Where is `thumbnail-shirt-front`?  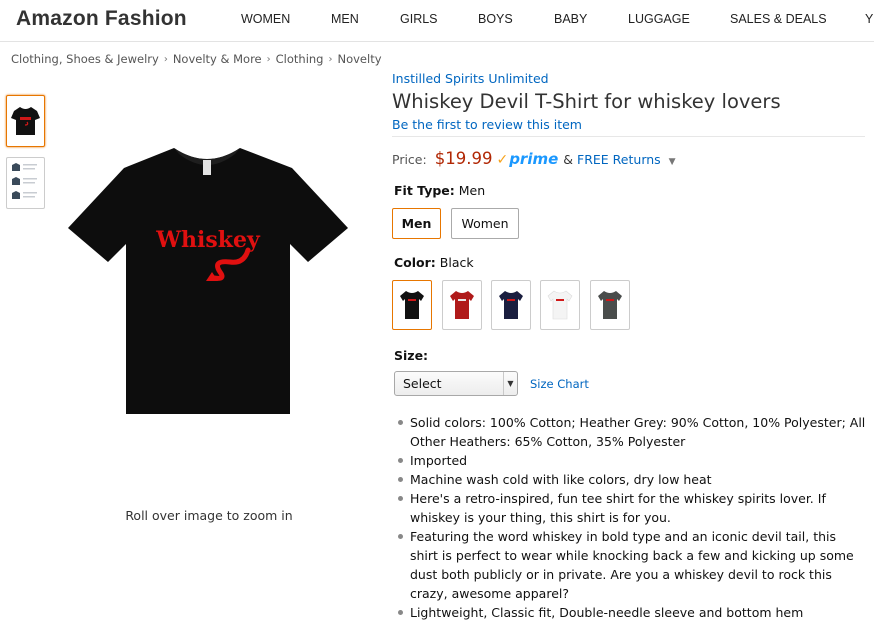
thumbnail-shirt-front is located at coordinates (25, 121).